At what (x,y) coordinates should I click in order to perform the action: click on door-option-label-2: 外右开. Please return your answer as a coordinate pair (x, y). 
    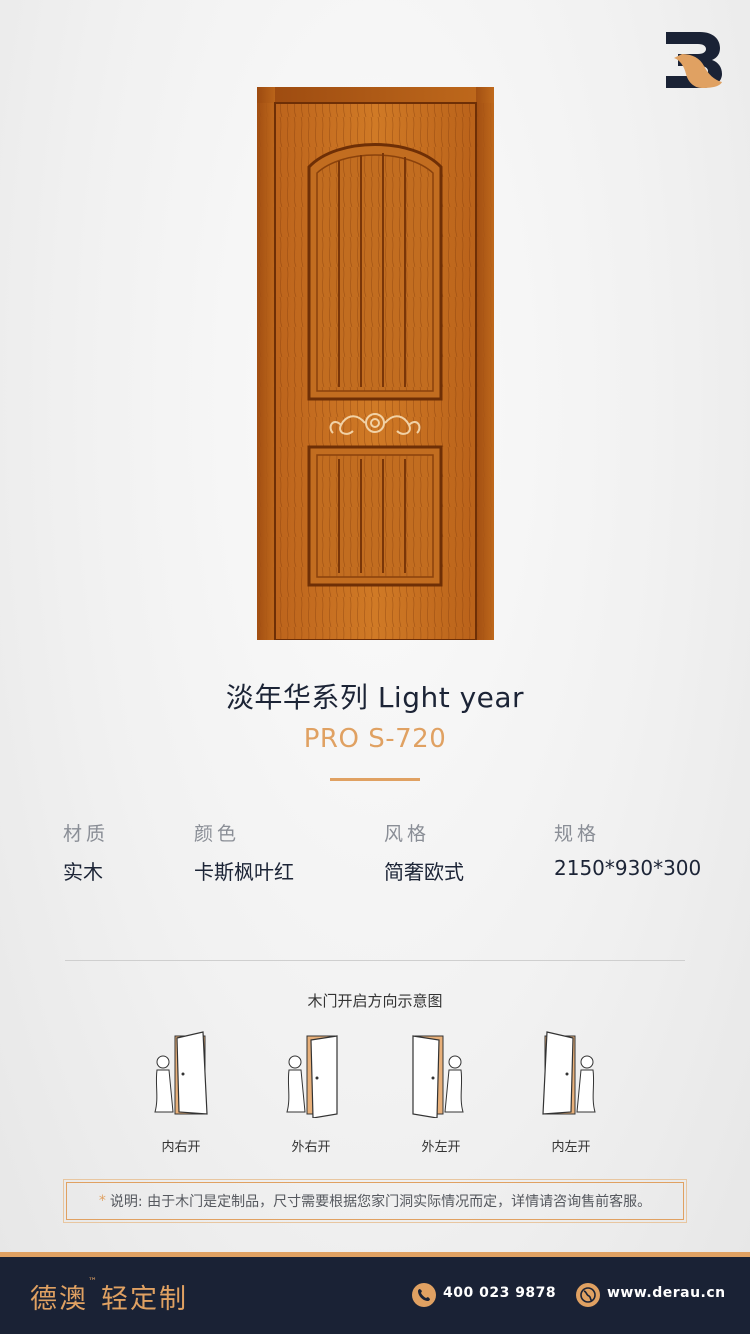
    Looking at the image, I should click on (311, 1147).